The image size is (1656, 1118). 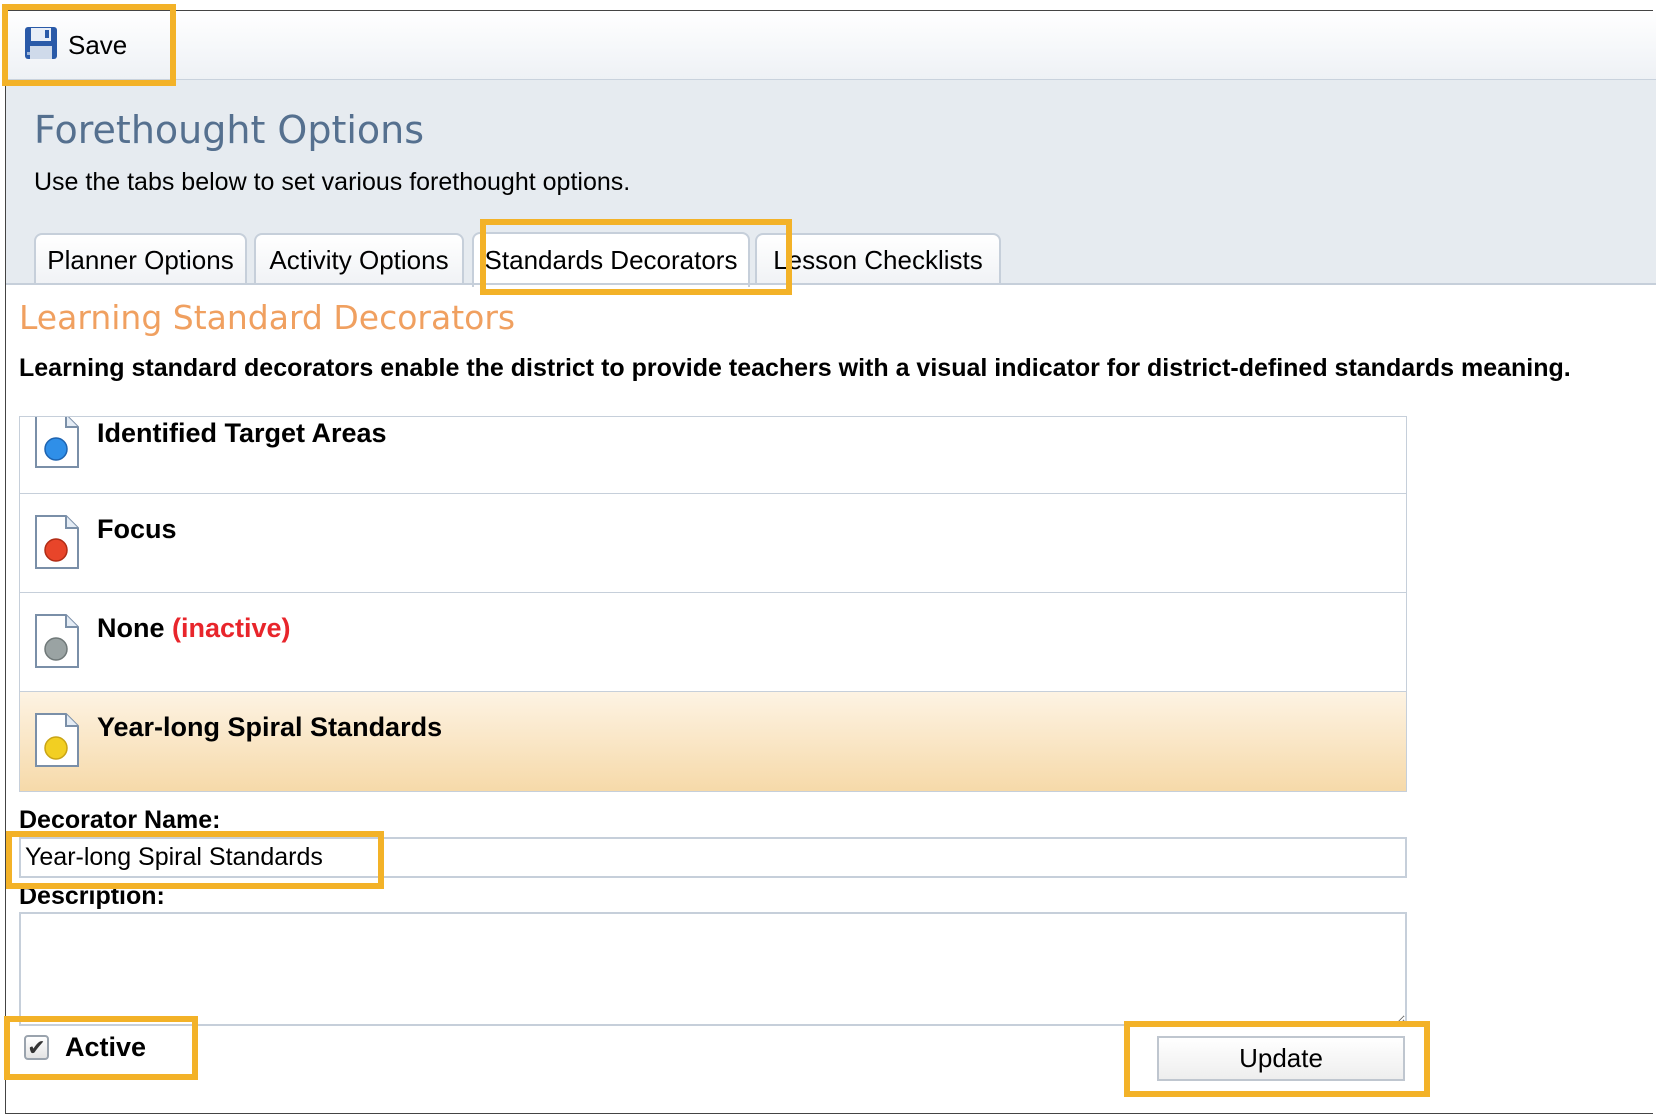 What do you see at coordinates (57, 442) in the screenshot?
I see `blue-dot-document-icon` at bounding box center [57, 442].